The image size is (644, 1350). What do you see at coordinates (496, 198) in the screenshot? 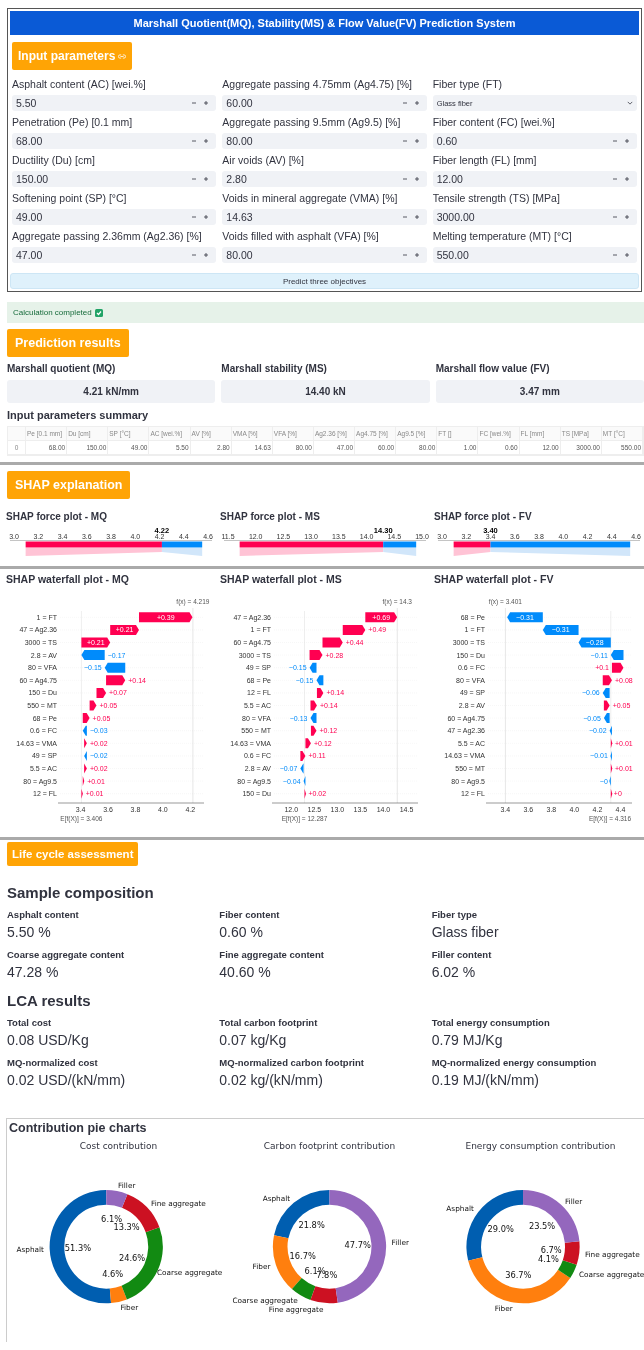
I see `field-label: Tensile strength (TS) [MPa]` at bounding box center [496, 198].